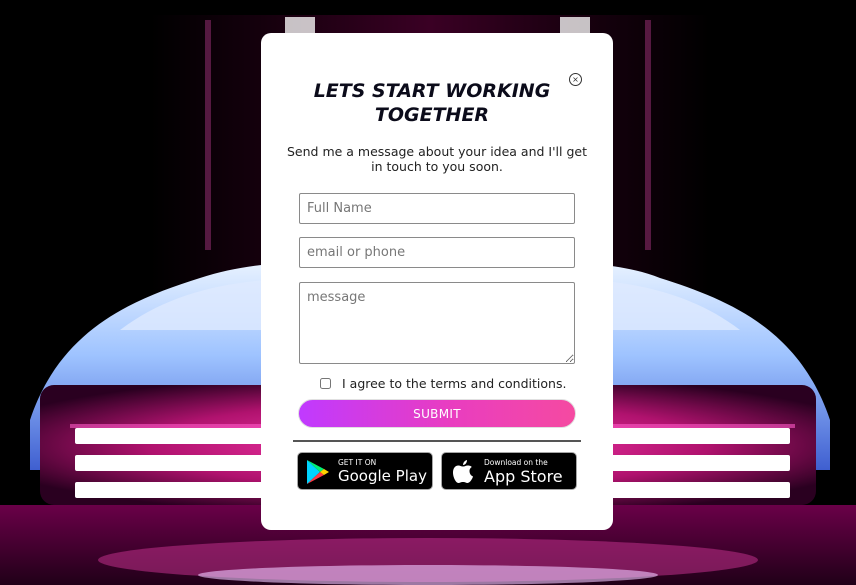  Describe the element at coordinates (437, 441) in the screenshot. I see `divider` at that location.